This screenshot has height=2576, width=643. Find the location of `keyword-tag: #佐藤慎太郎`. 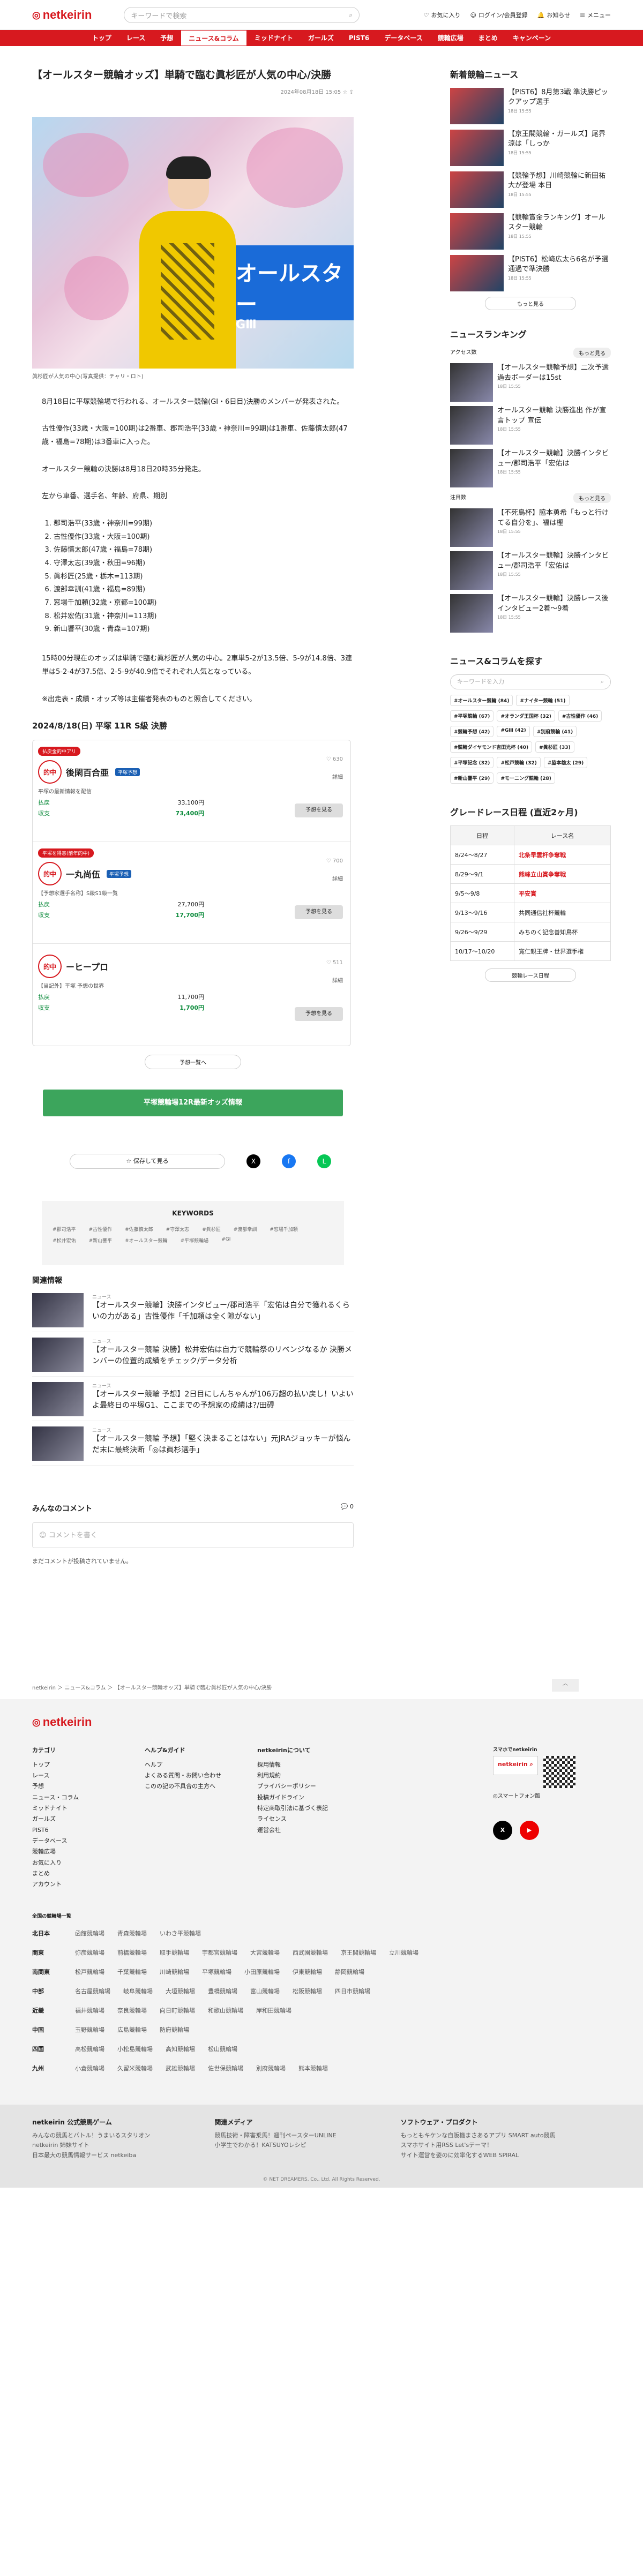

keyword-tag: #佐藤慎太郎 is located at coordinates (139, 1229).